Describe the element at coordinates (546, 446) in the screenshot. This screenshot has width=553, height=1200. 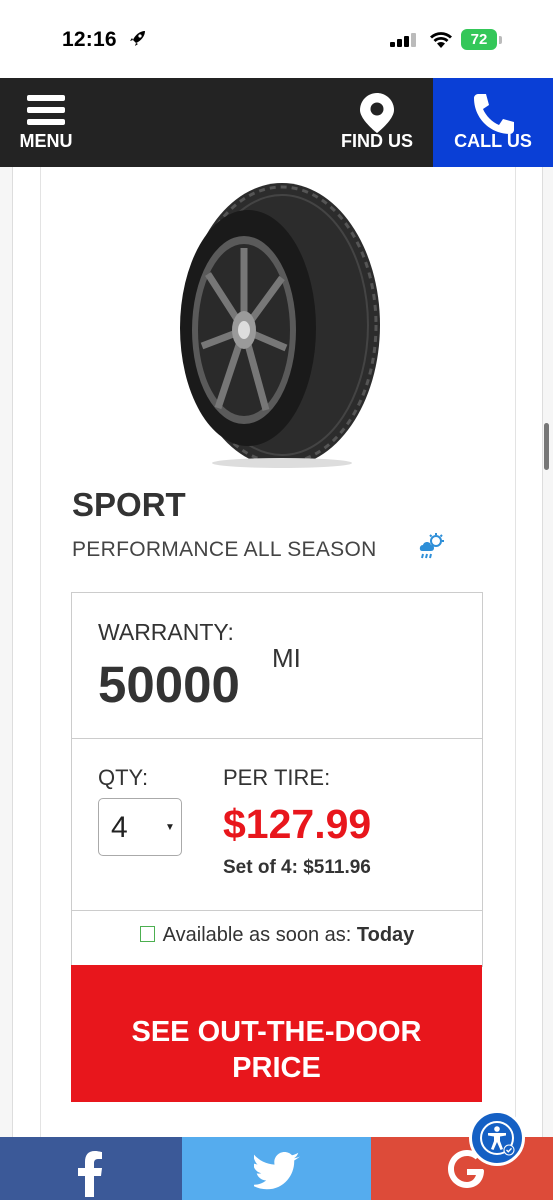
I see `scrollbar` at that location.